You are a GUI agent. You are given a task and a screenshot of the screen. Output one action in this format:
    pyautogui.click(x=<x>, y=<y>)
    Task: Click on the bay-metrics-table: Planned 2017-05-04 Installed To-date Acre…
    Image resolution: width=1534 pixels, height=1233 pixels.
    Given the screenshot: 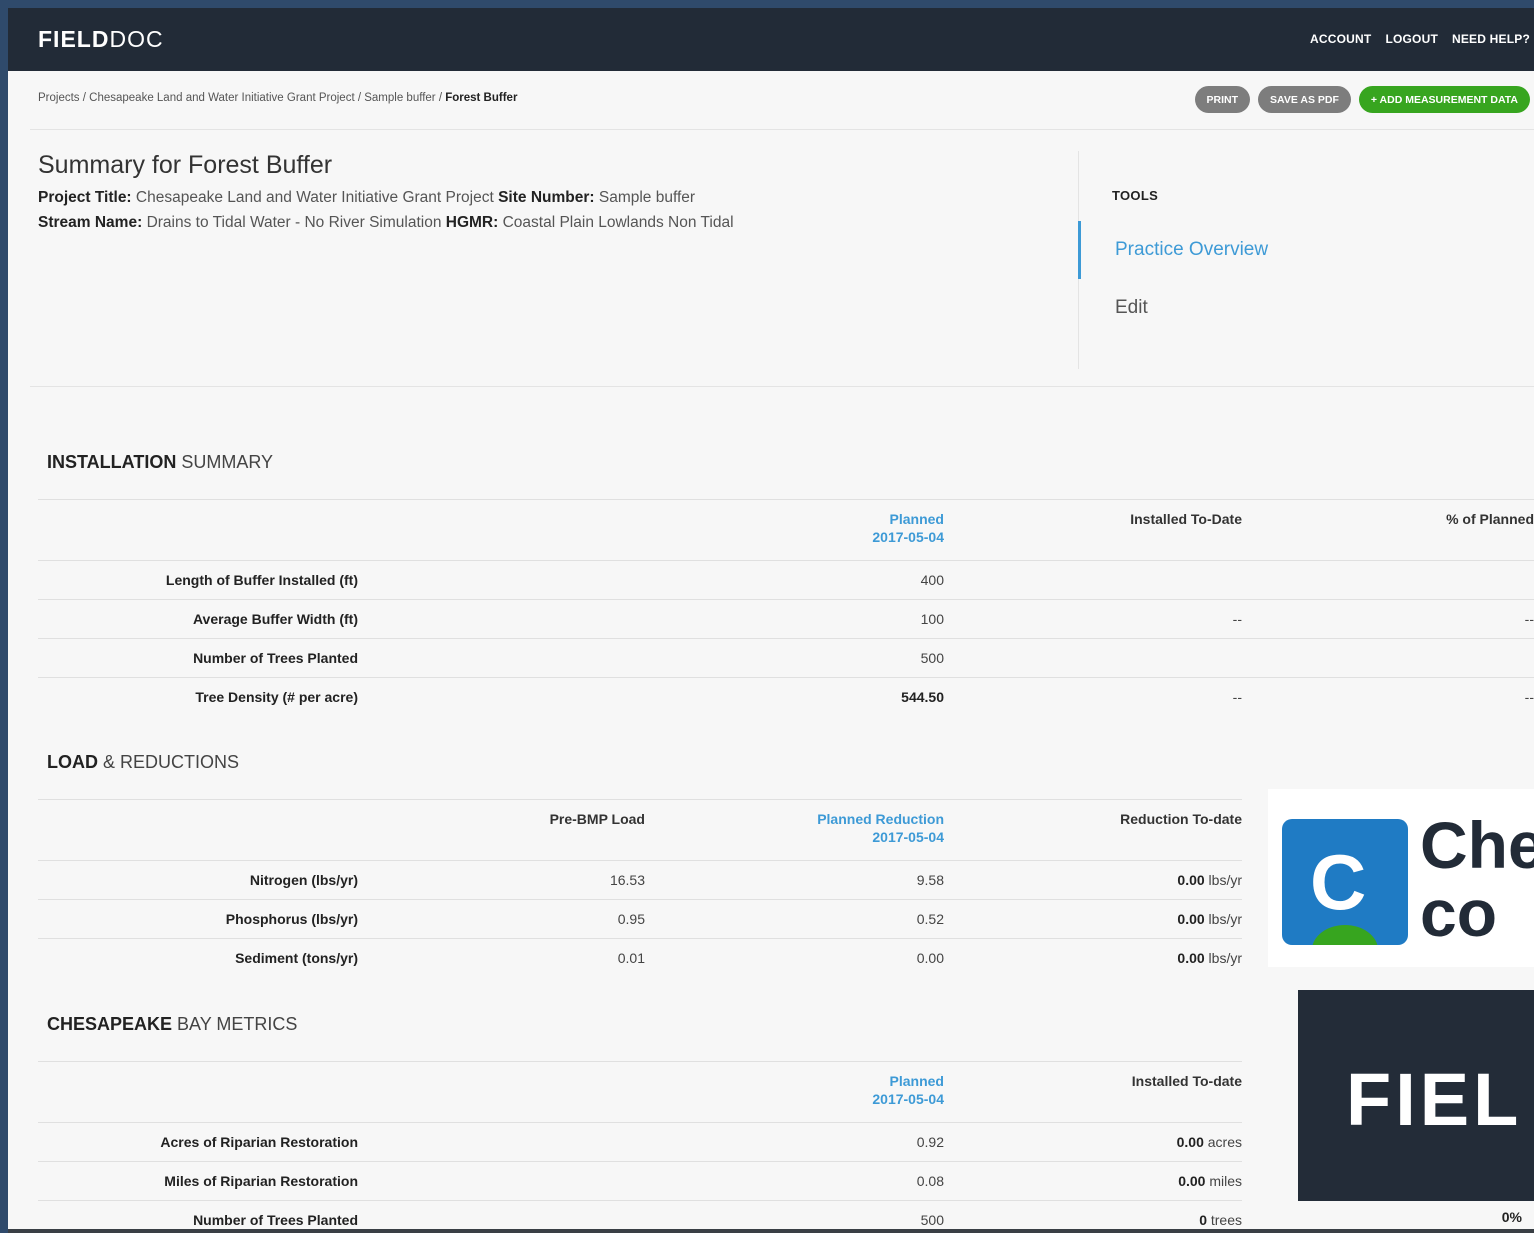 What is the action you would take?
    pyautogui.click(x=640, y=1145)
    